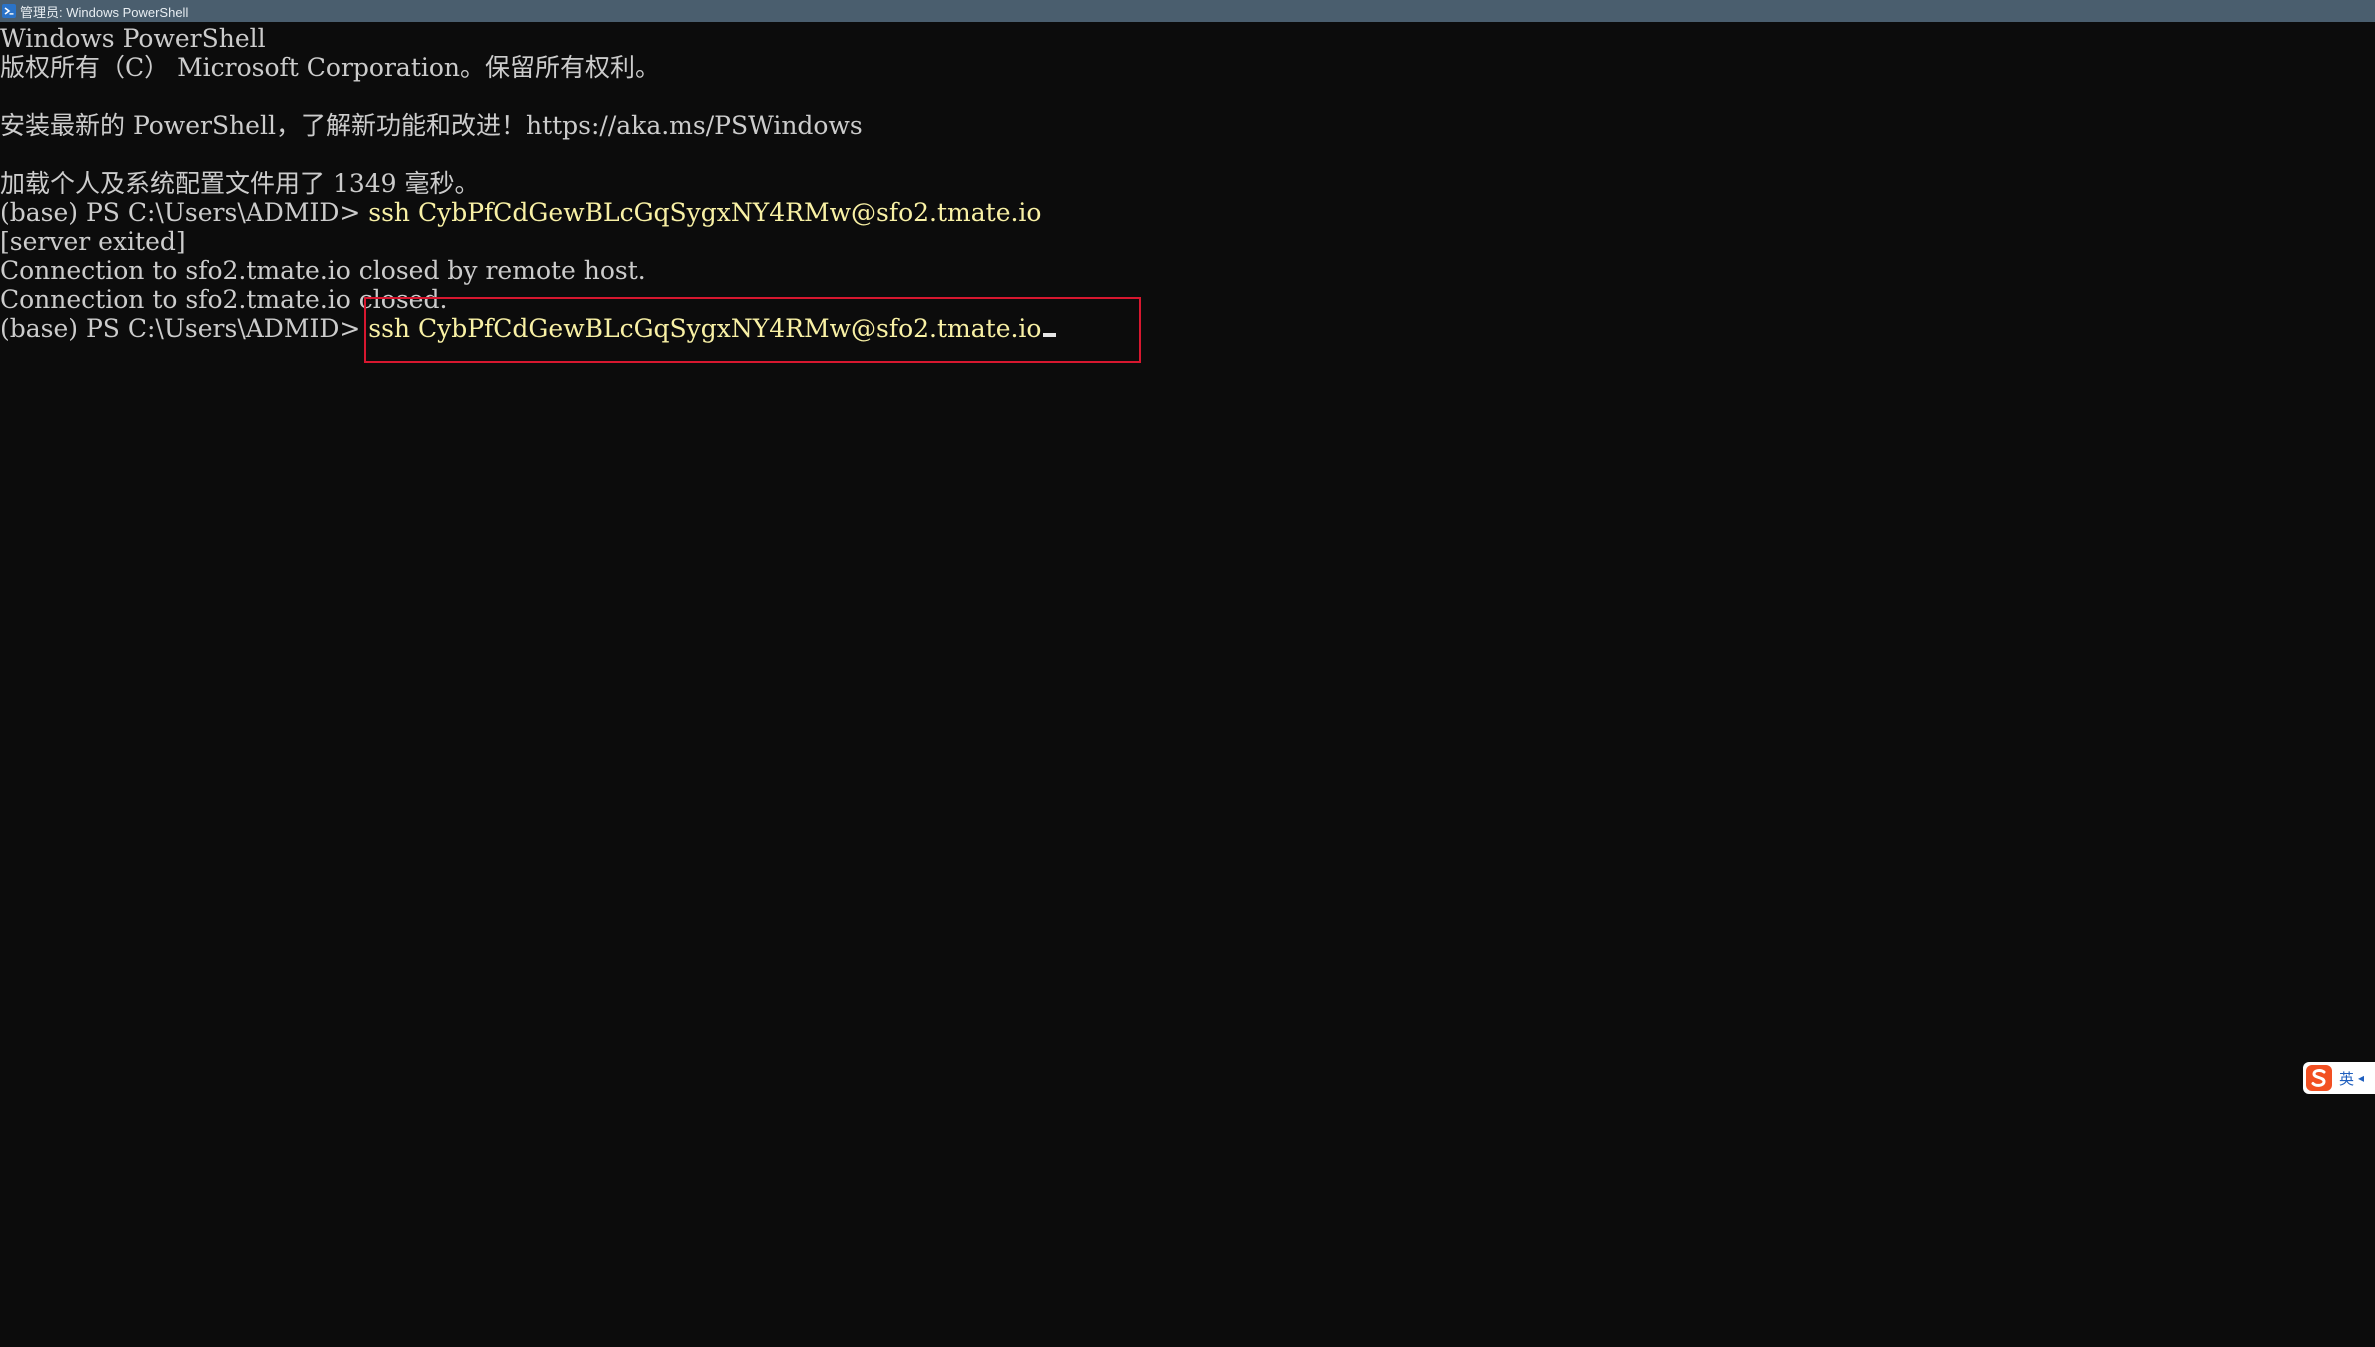 The height and width of the screenshot is (1347, 2375). What do you see at coordinates (330, 67) in the screenshot?
I see `terminal-line: 版权所有（C） Microsoft Corporation。保留所有权利。` at bounding box center [330, 67].